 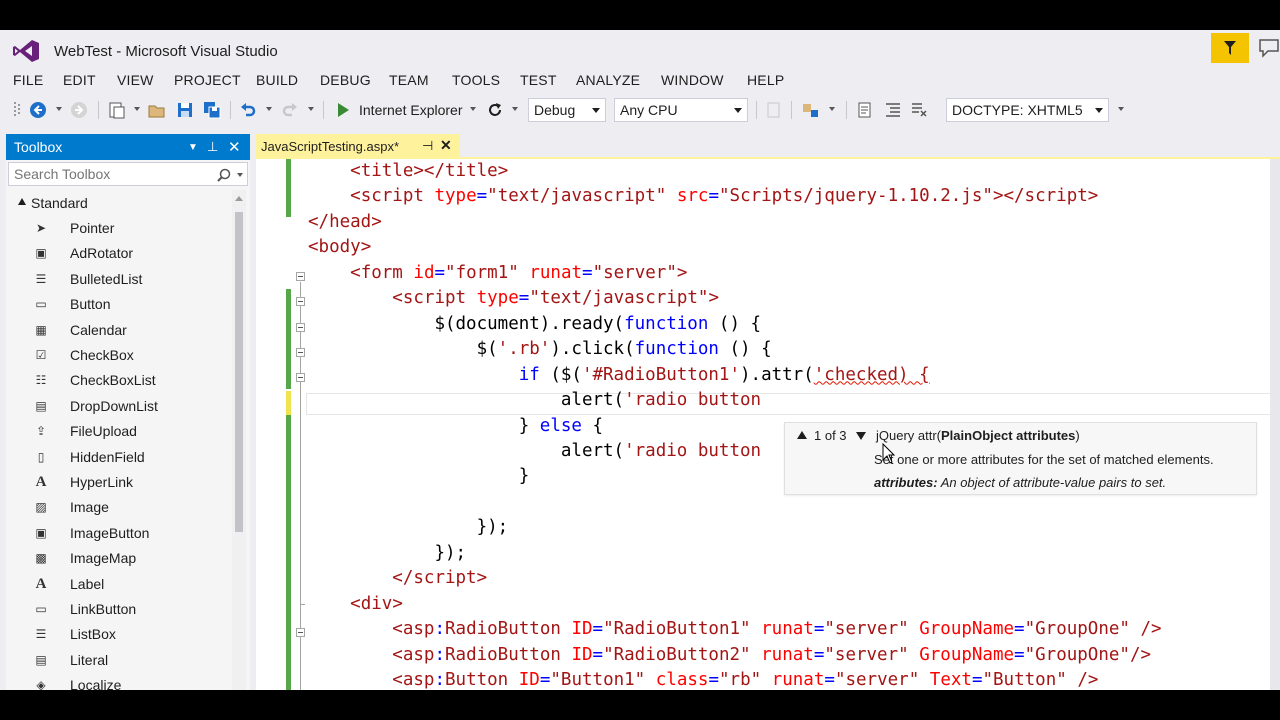 I want to click on browser-link-icon, so click(x=811, y=110).